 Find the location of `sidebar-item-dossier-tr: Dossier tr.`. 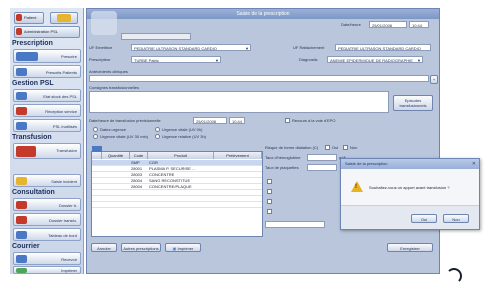

sidebar-item-dossier-tr: Dossier tr. is located at coordinates (47, 204).